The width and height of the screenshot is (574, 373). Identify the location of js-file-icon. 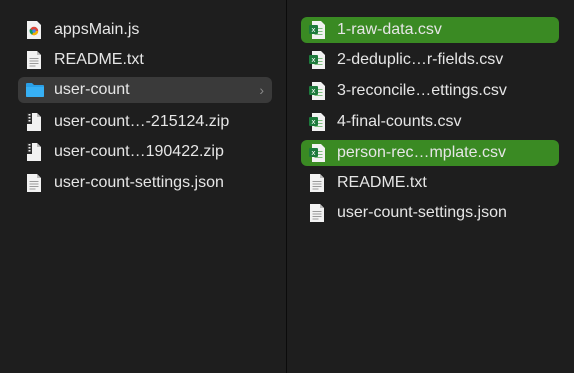
(34, 30).